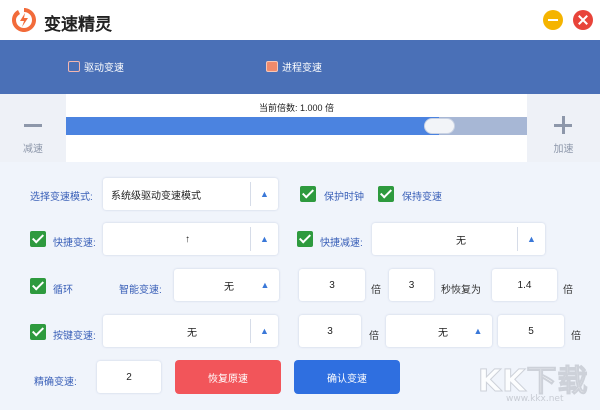  I want to click on slowdown-hotkey-checkbox, so click(305, 239).